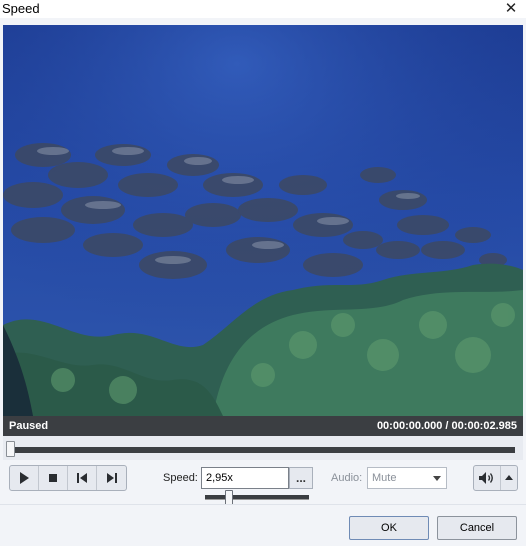  Describe the element at coordinates (263, 9) in the screenshot. I see `title-bar: Speed ✕` at that location.